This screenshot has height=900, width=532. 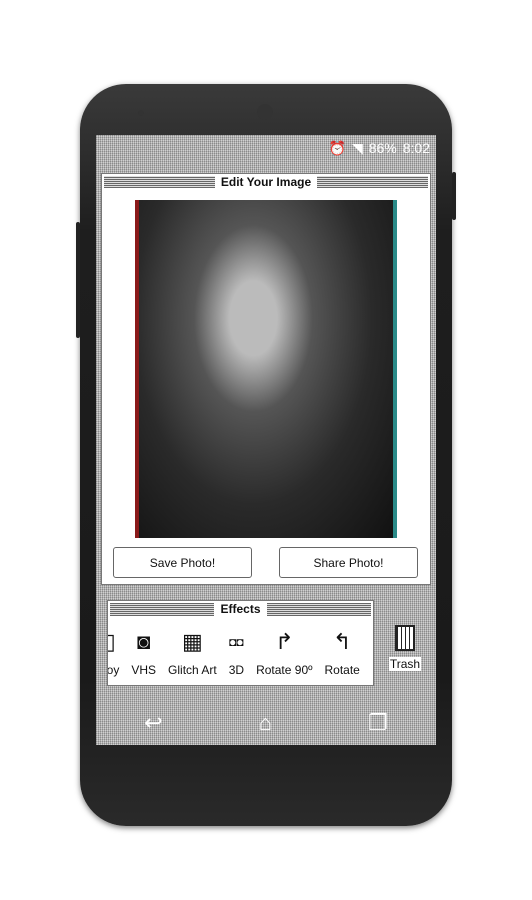 What do you see at coordinates (141, 113) in the screenshot?
I see `sensor` at bounding box center [141, 113].